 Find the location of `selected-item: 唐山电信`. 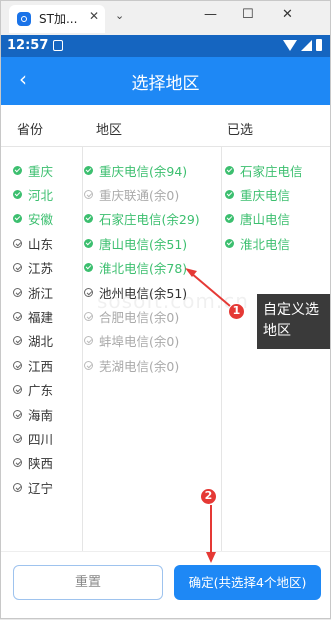

selected-item: 唐山电信 is located at coordinates (264, 219).